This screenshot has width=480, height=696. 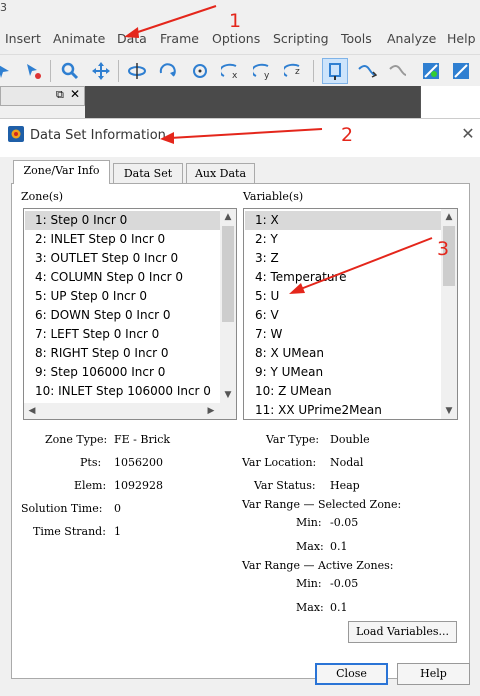 What do you see at coordinates (235, 21) in the screenshot?
I see `annotation-marker-1: 1` at bounding box center [235, 21].